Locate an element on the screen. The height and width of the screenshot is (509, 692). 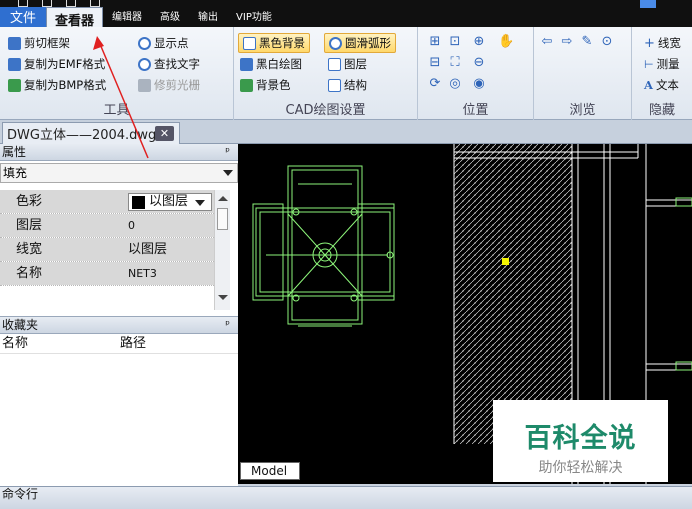
chevron-down-icon is located at coordinates (228, 173).